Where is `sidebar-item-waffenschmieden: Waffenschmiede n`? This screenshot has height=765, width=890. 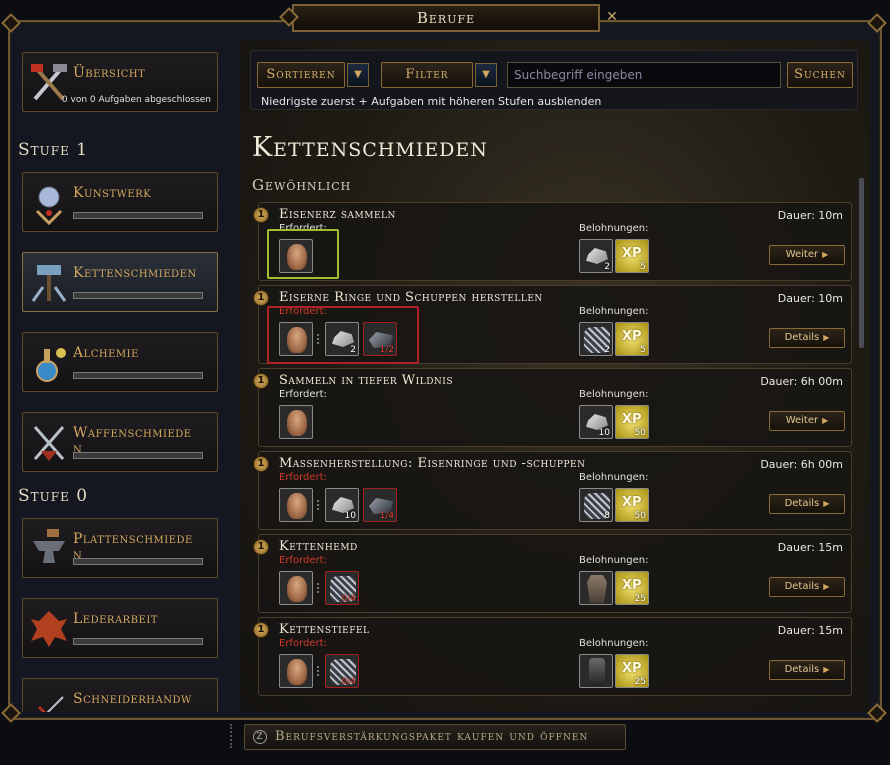 sidebar-item-waffenschmieden: Waffenschmiede n is located at coordinates (120, 442).